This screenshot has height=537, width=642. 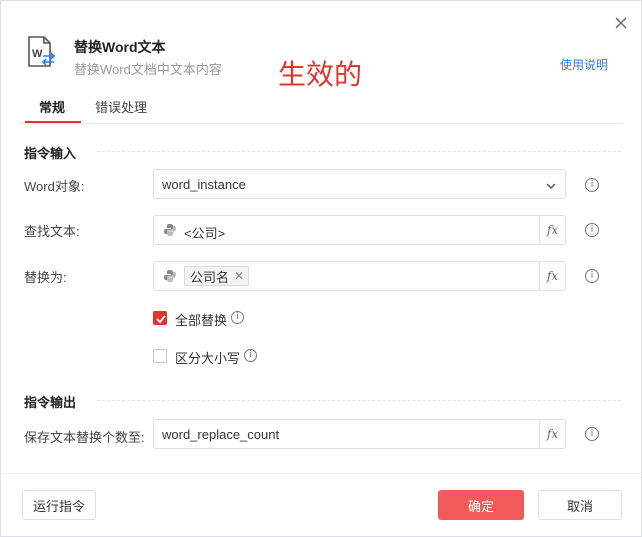 What do you see at coordinates (201, 319) in the screenshot?
I see `replace-all-label: 全部替换` at bounding box center [201, 319].